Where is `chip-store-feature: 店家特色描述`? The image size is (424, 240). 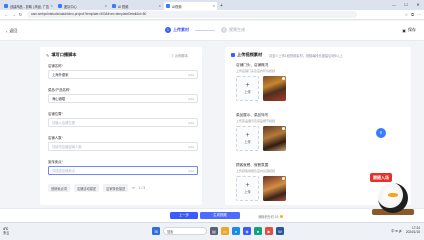 chip-store-feature: 店家特色描述 is located at coordinates (116, 188).